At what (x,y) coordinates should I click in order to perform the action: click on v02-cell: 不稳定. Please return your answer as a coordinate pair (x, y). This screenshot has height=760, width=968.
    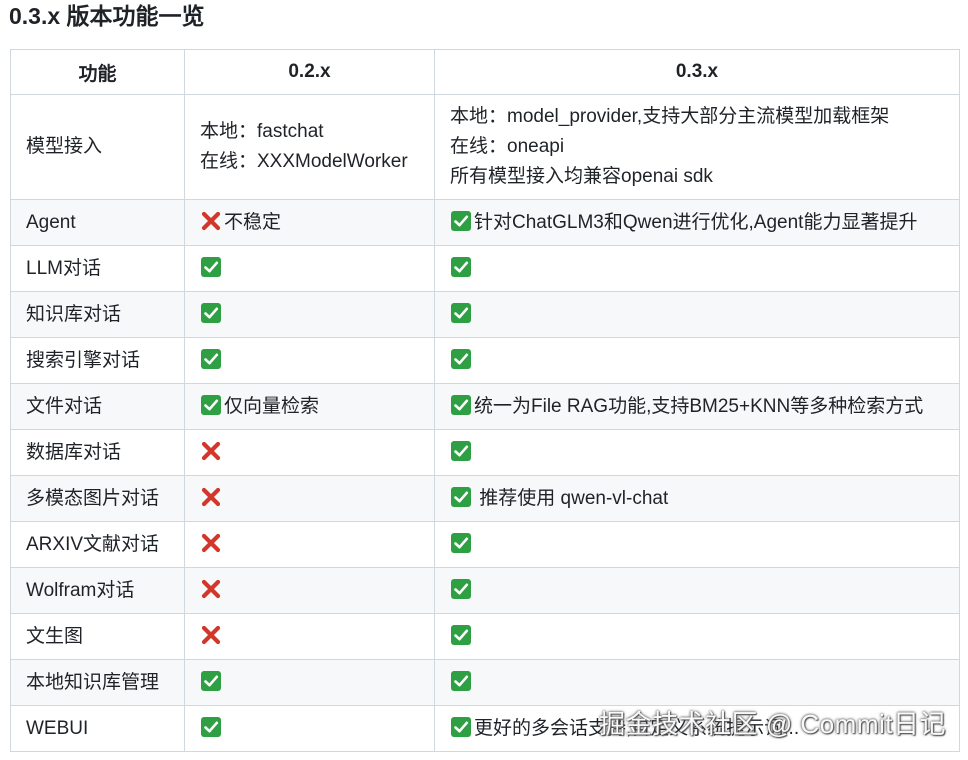
    Looking at the image, I should click on (309, 222).